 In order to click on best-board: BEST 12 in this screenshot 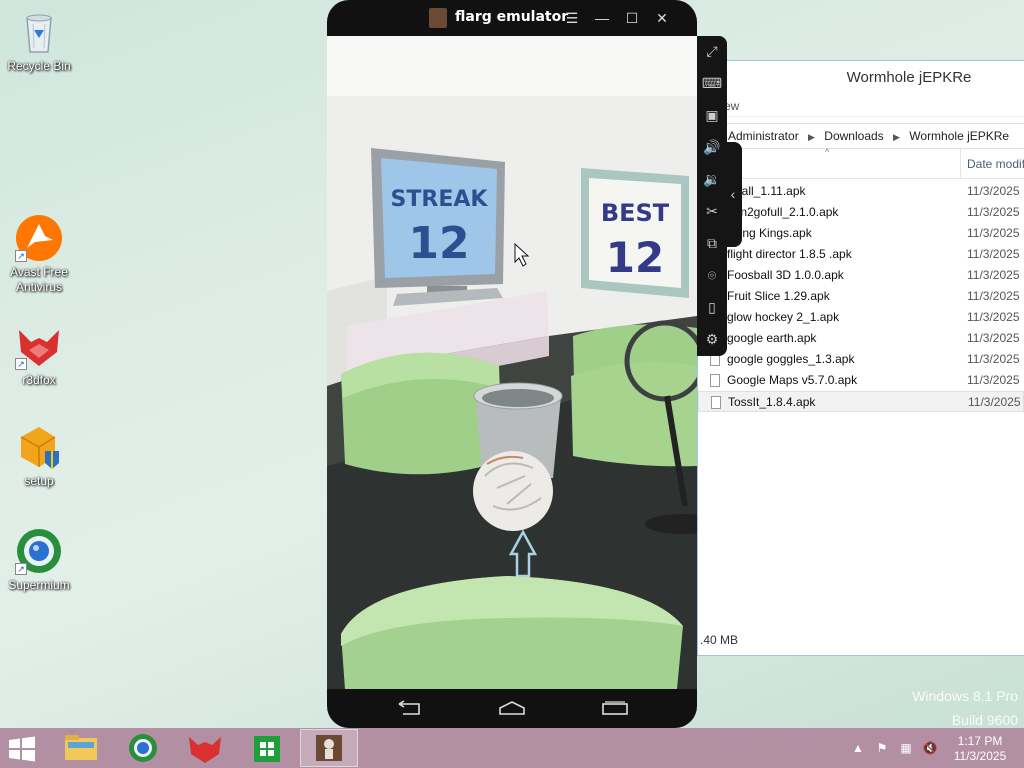, I will do `click(635, 233)`.